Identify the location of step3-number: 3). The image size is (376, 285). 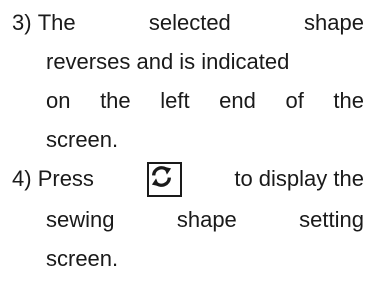
(22, 22).